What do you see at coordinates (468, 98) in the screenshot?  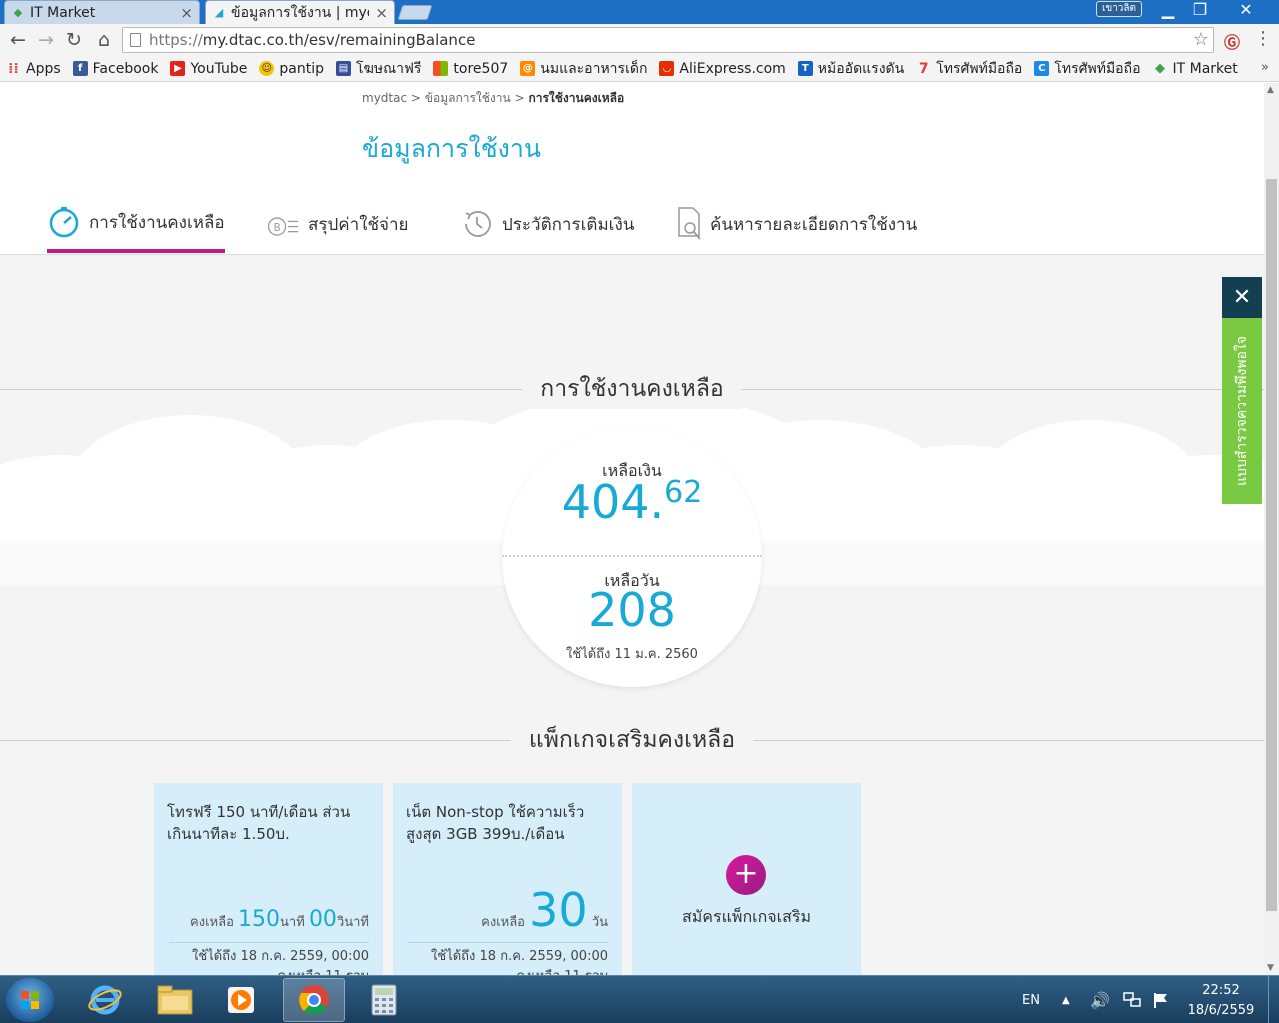 I see `breadcrumb-mid: ข้อมูลการใช้งาน` at bounding box center [468, 98].